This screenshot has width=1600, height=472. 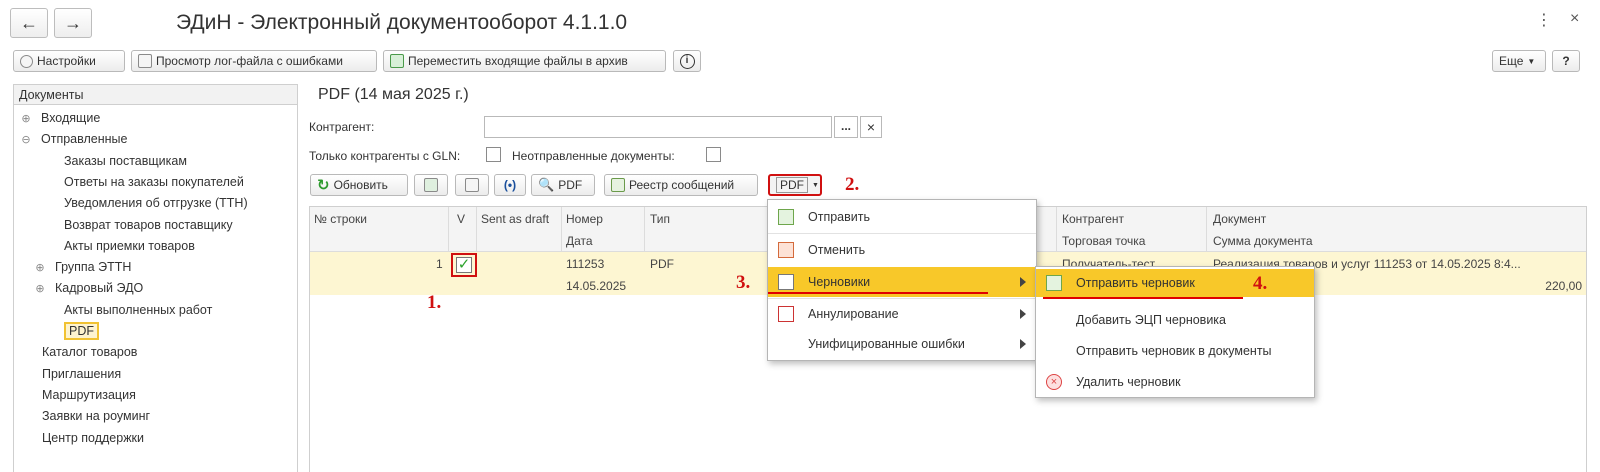 What do you see at coordinates (584, 219) in the screenshot?
I see `col-header-number: Номер` at bounding box center [584, 219].